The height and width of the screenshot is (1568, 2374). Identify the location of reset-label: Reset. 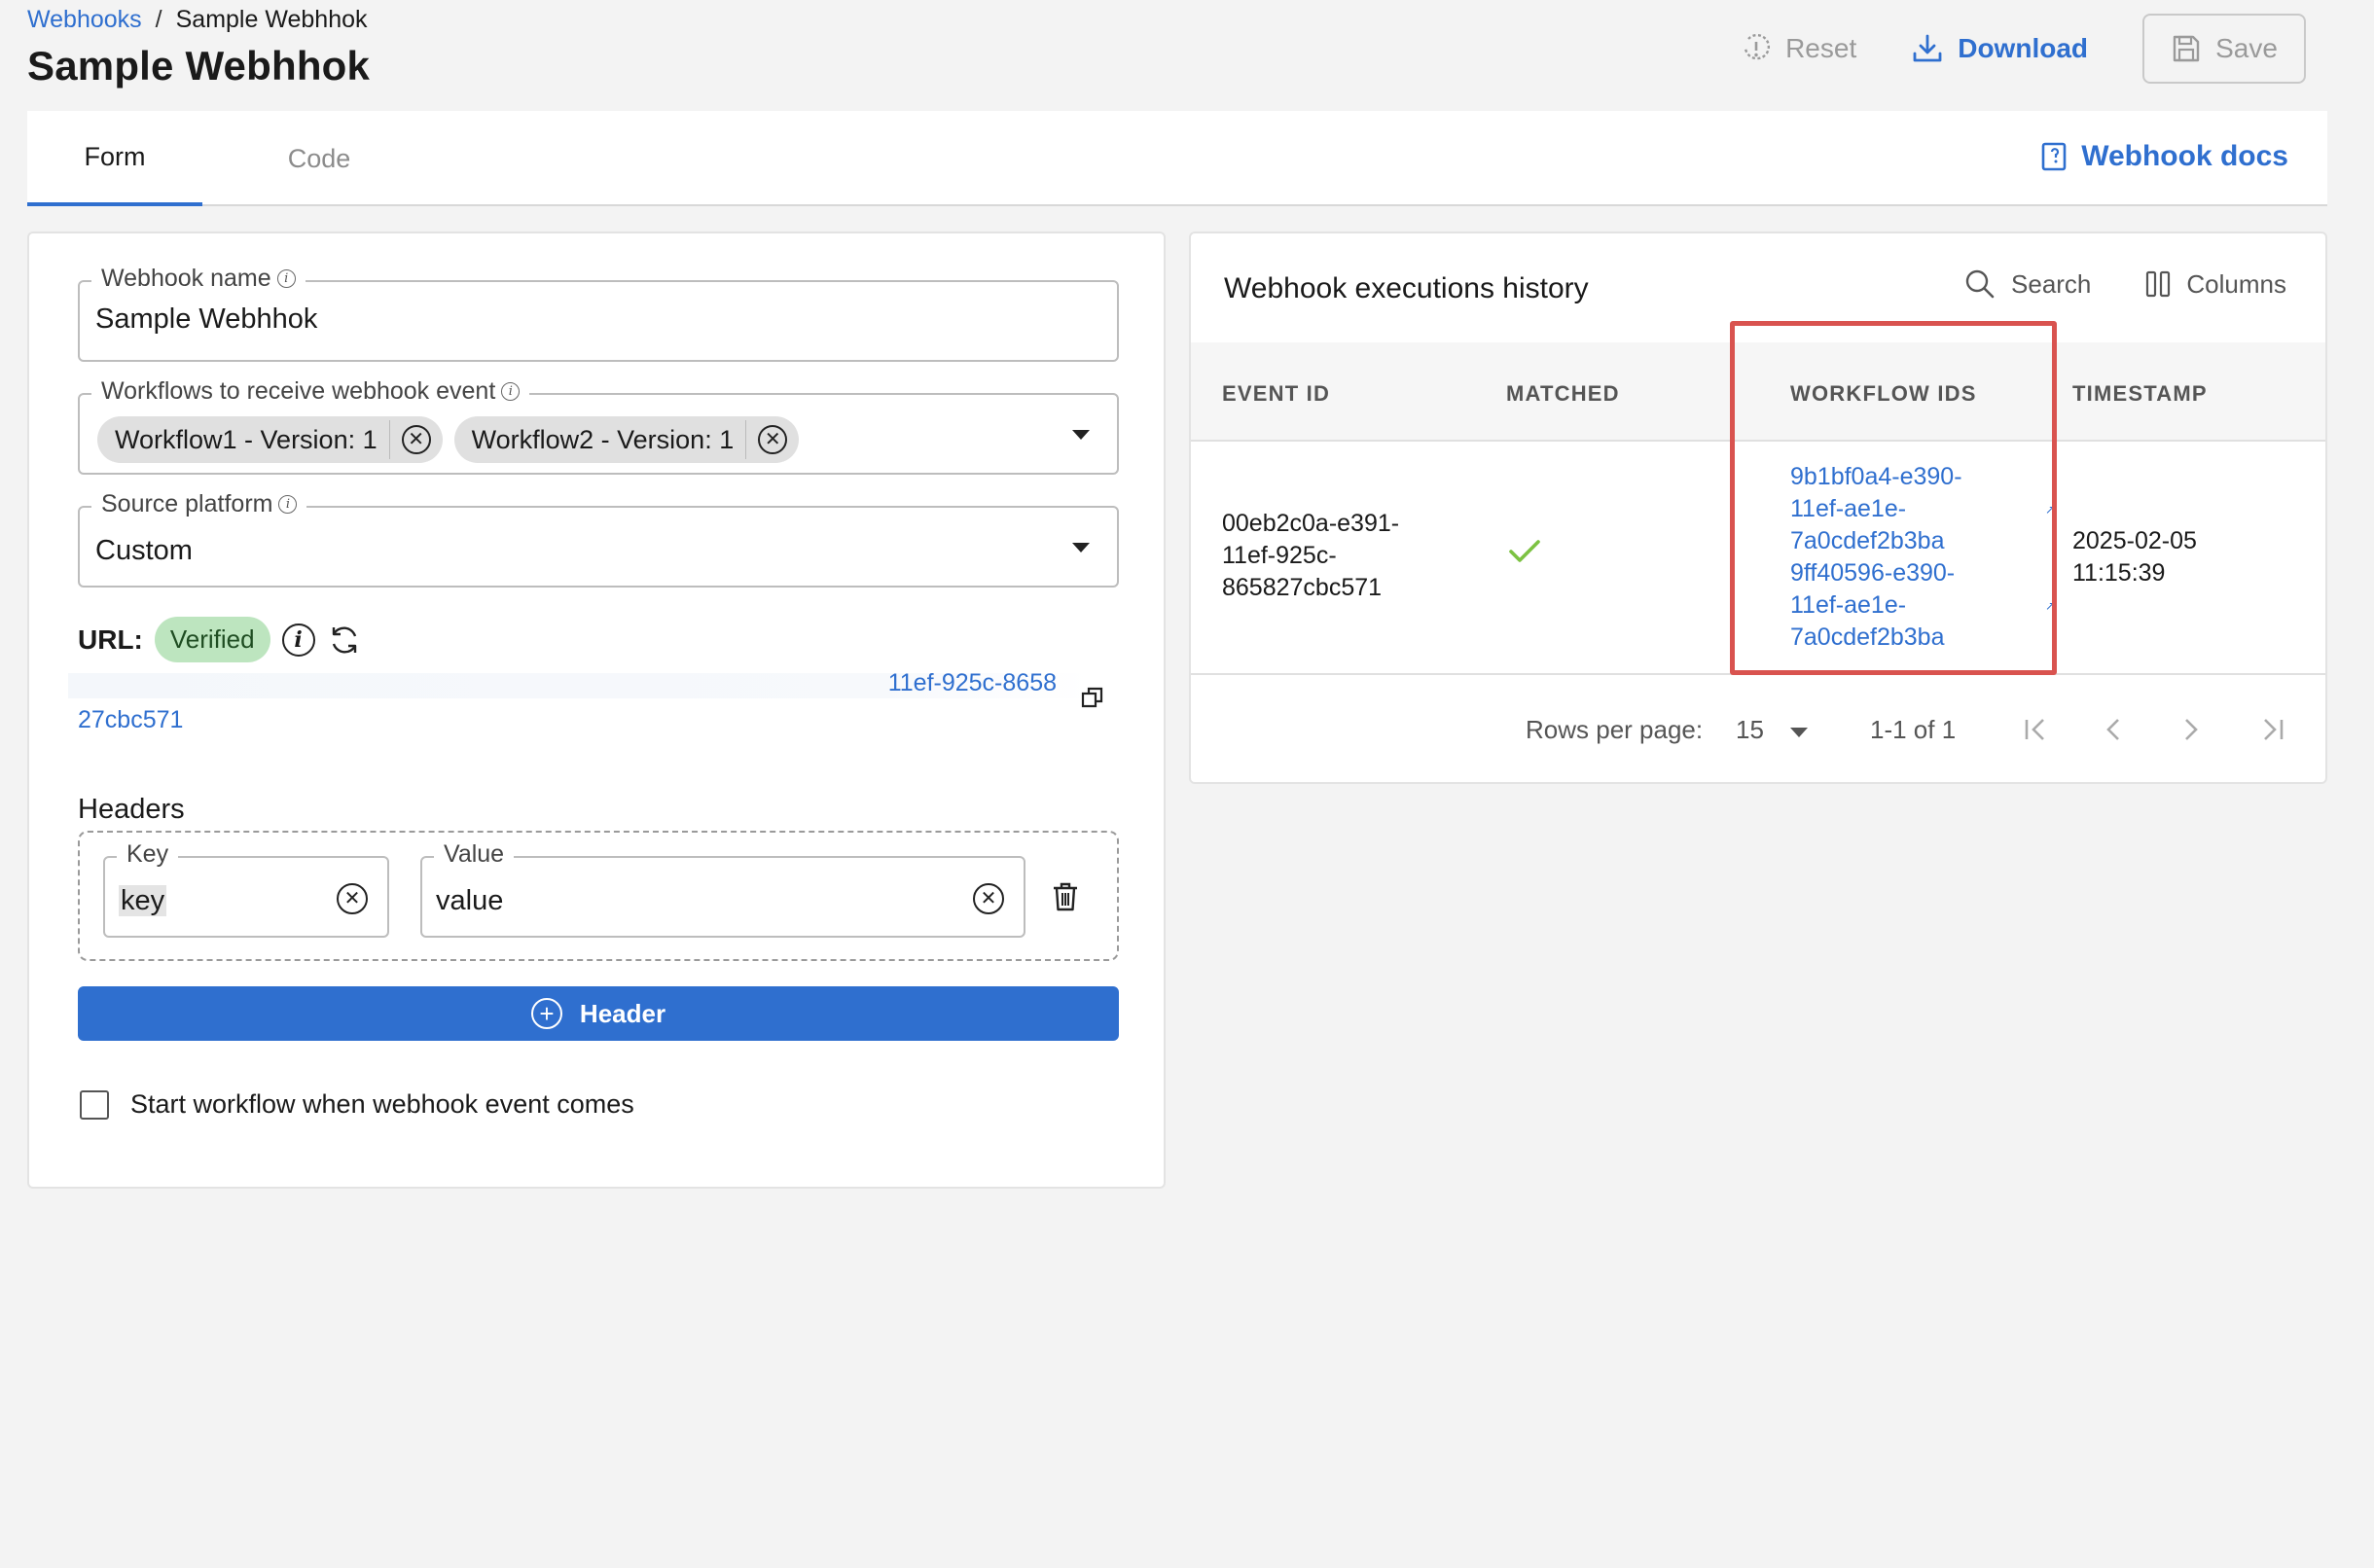
(1821, 48).